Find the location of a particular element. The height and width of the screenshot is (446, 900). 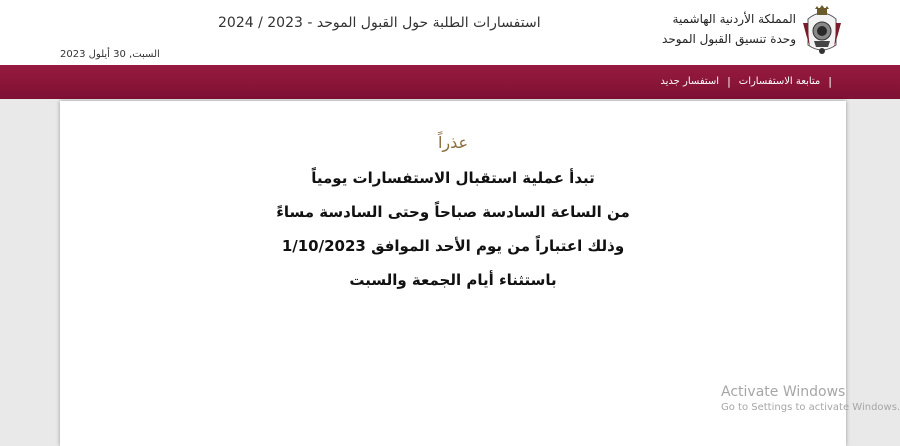

unit-name: وحدة تنسيق القبول الموحد is located at coordinates (729, 39).